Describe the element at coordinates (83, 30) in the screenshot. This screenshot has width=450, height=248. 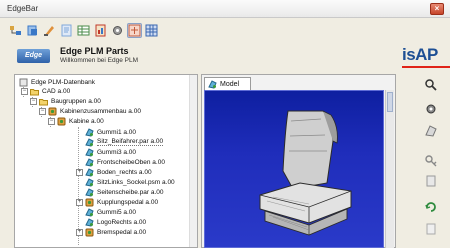
I see `table-button` at that location.